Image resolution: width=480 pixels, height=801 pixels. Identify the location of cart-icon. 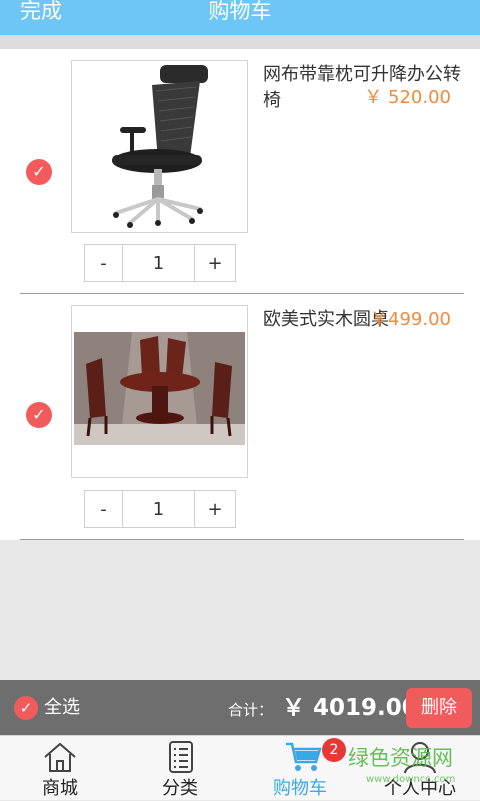
(304, 756).